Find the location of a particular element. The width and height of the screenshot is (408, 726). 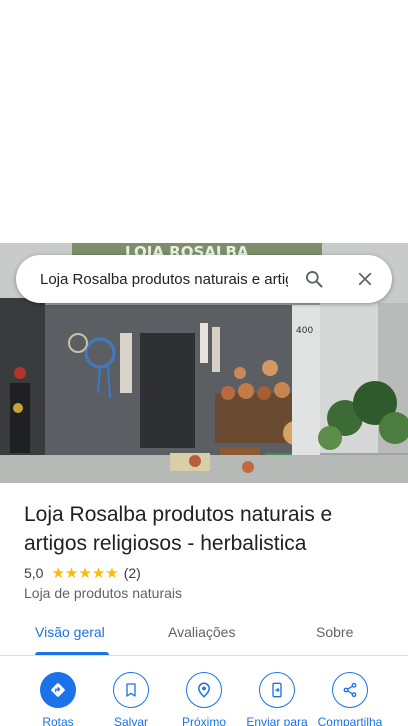

tab-bar: Visão geral Avaliações Sobre is located at coordinates (204, 636).